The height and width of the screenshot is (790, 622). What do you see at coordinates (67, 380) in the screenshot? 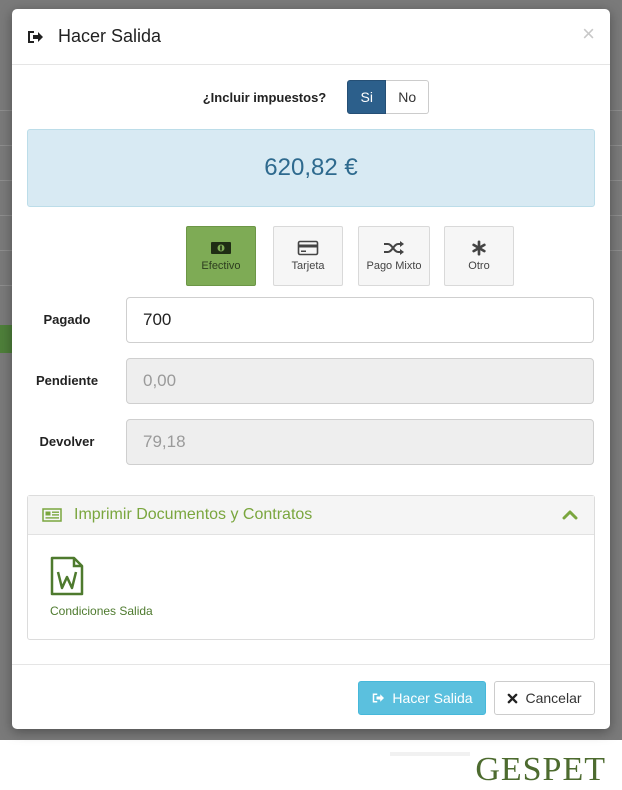
I see `pending-label: Pendiente` at bounding box center [67, 380].